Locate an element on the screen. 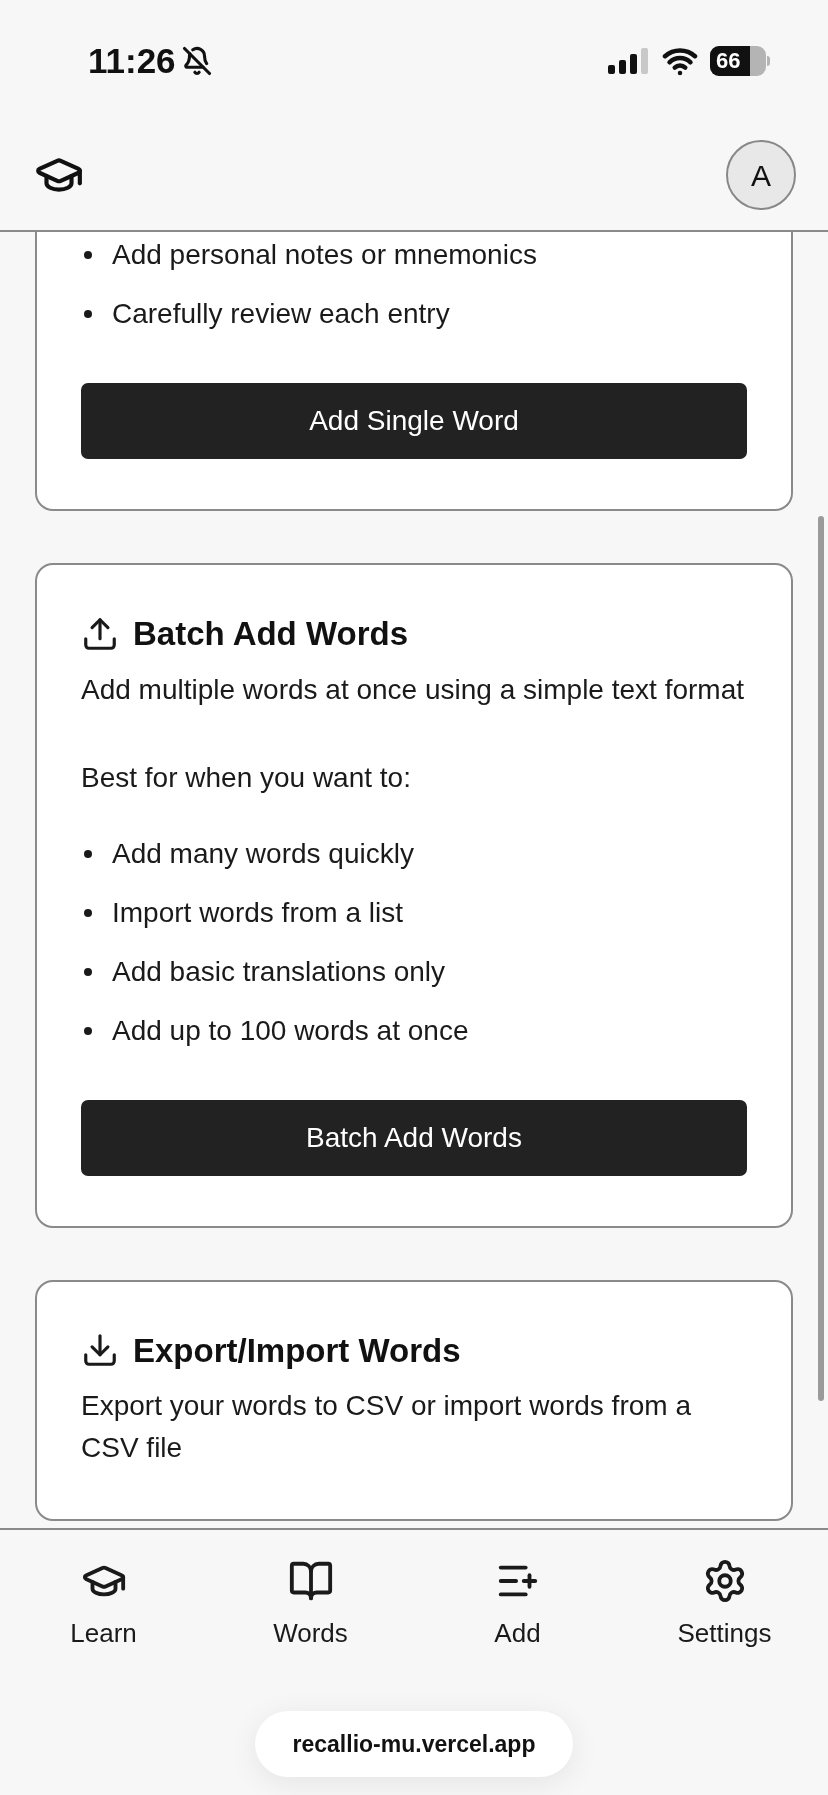 The image size is (828, 1795). bell-off-icon is located at coordinates (196, 61).